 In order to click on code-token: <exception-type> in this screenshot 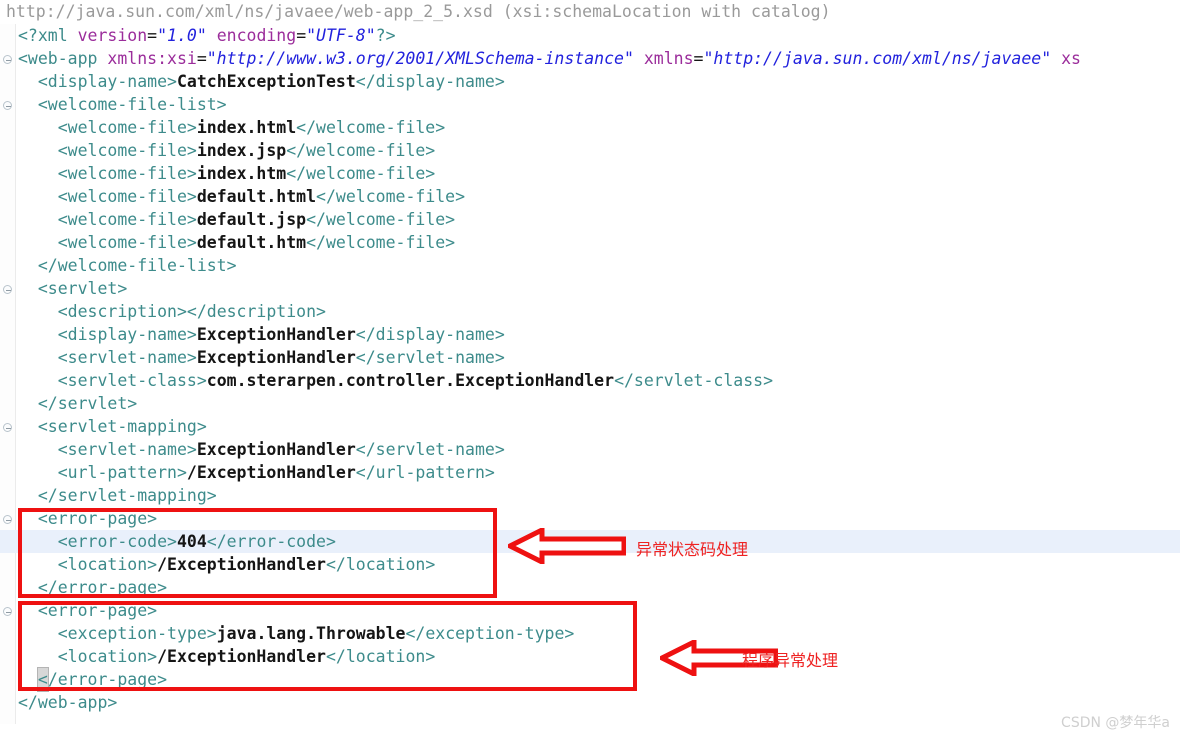, I will do `click(137, 633)`.